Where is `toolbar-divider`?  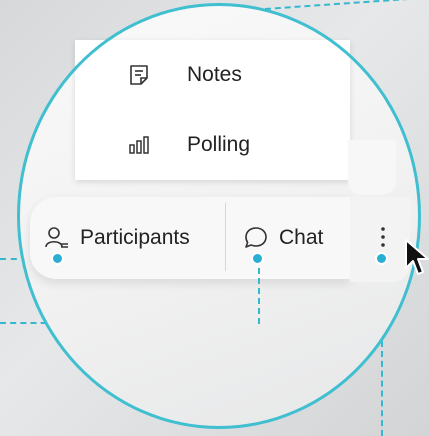 toolbar-divider is located at coordinates (225, 237).